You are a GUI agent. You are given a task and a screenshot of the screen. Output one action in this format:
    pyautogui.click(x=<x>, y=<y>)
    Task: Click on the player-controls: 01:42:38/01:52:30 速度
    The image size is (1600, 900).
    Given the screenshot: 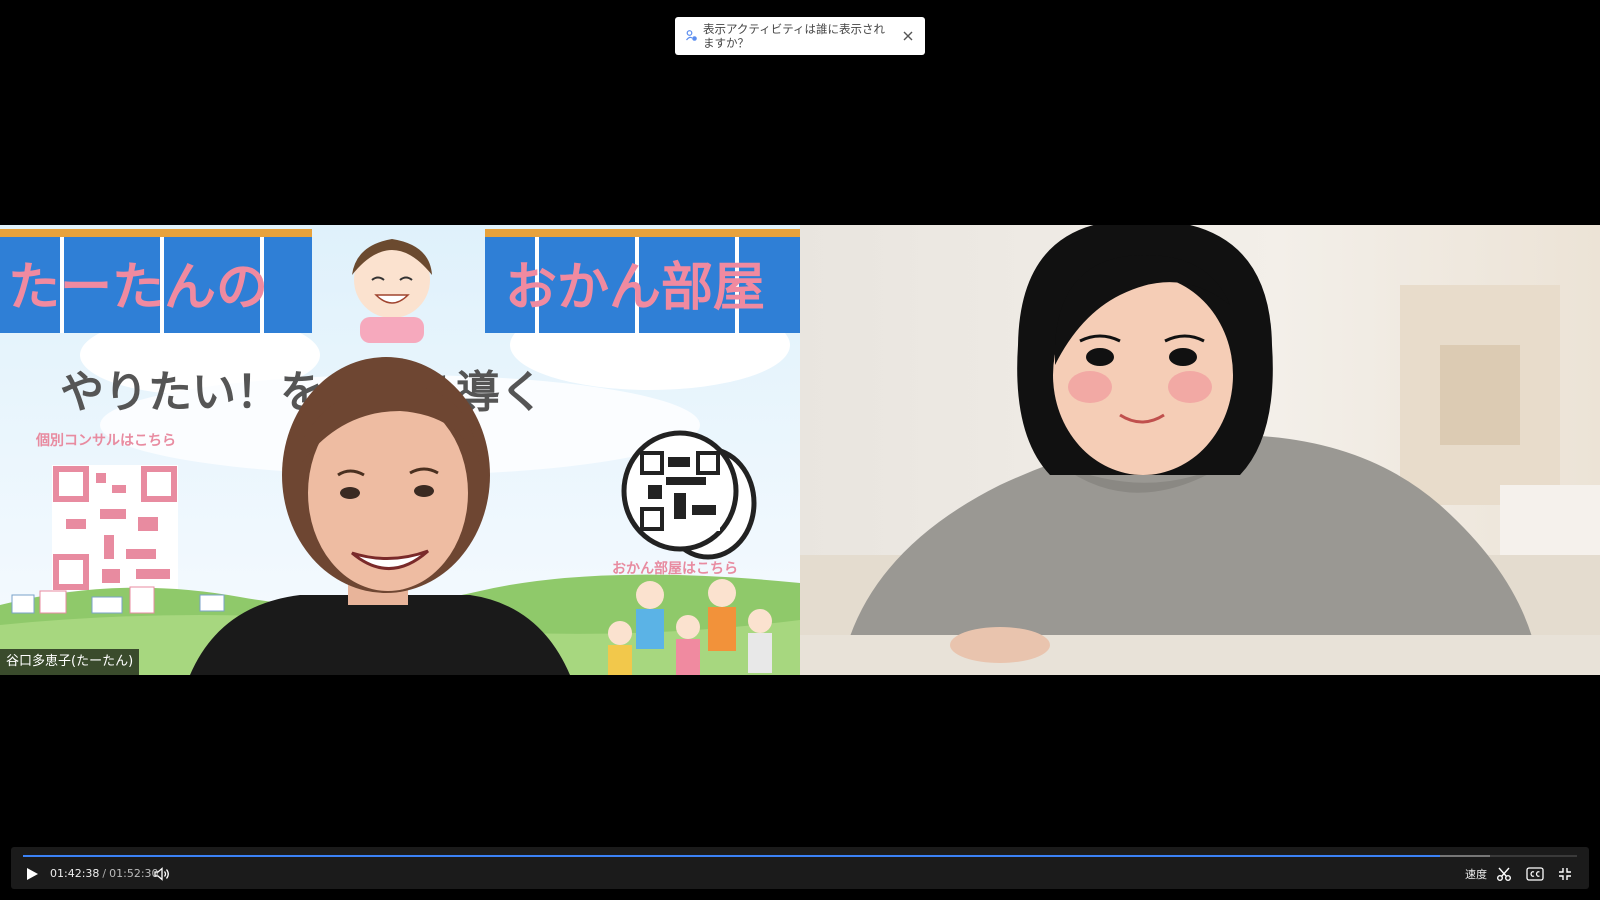 What is the action you would take?
    pyautogui.click(x=800, y=868)
    